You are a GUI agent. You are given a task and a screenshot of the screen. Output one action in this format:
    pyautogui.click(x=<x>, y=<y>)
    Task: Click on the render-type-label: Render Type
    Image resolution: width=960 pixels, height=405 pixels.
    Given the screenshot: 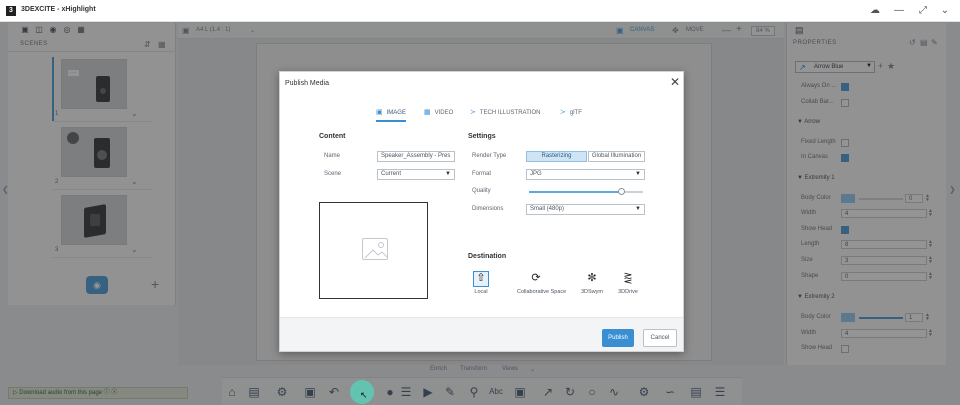 What is the action you would take?
    pyautogui.click(x=489, y=156)
    